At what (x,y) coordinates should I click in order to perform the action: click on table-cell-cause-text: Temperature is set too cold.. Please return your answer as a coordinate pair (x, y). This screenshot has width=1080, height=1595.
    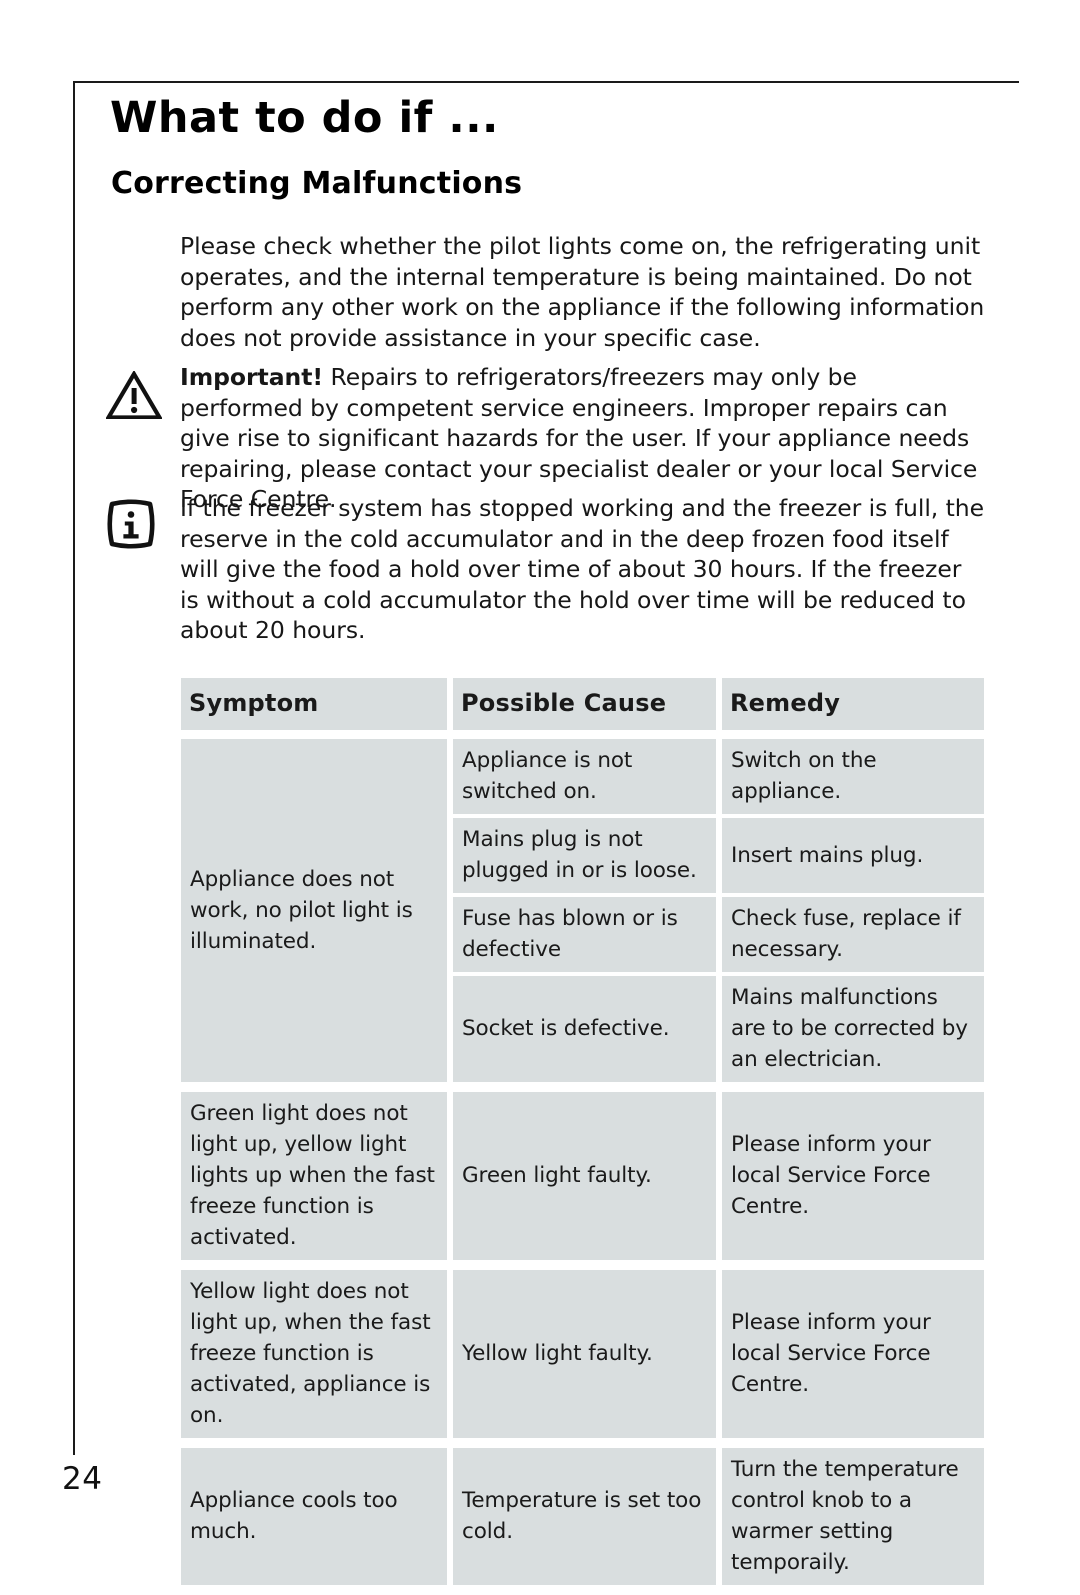
    Looking at the image, I should click on (582, 1516).